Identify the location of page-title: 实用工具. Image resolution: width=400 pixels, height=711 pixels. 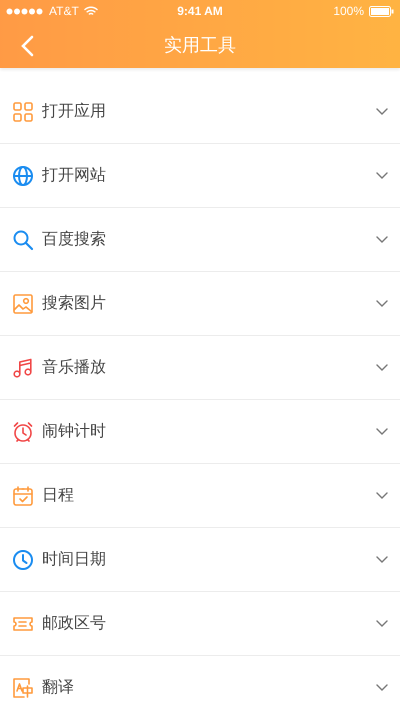
(200, 45).